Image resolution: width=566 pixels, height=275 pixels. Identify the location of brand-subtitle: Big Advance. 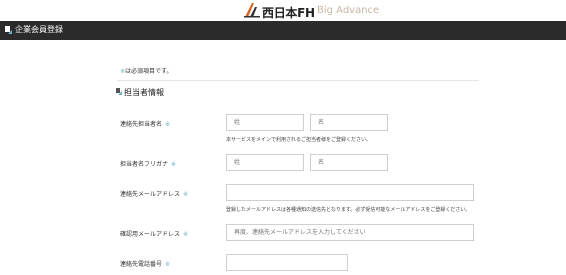
(348, 10).